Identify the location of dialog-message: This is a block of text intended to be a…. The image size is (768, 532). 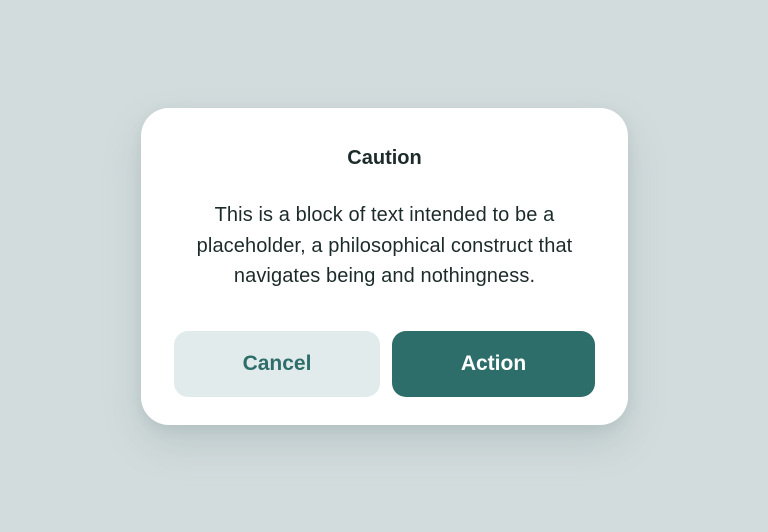
(384, 245).